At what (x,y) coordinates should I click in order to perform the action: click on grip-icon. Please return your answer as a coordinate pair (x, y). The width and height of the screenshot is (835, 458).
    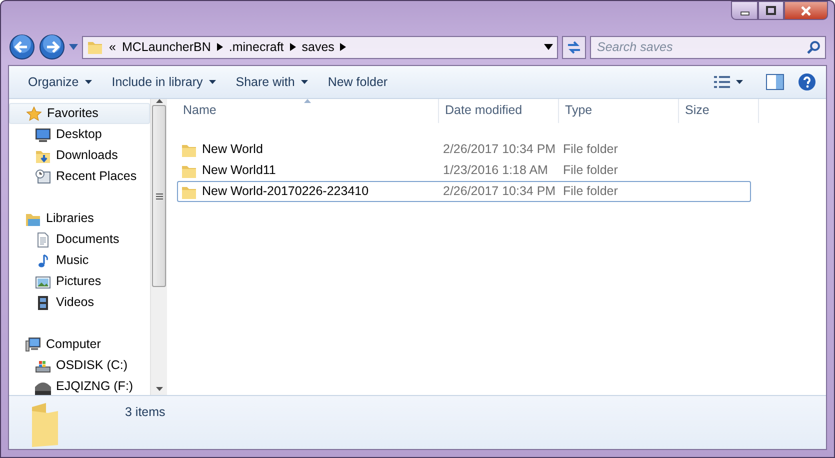
    Looking at the image, I should click on (159, 196).